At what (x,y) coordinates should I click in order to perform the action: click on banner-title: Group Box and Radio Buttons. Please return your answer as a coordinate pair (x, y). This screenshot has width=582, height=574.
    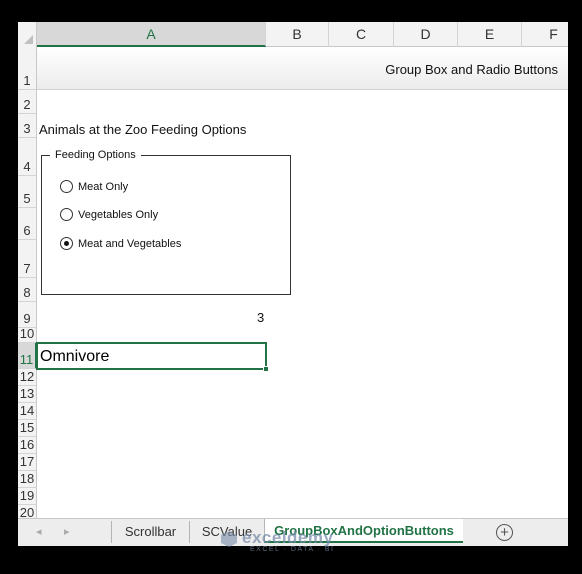
    Looking at the image, I should click on (471, 69).